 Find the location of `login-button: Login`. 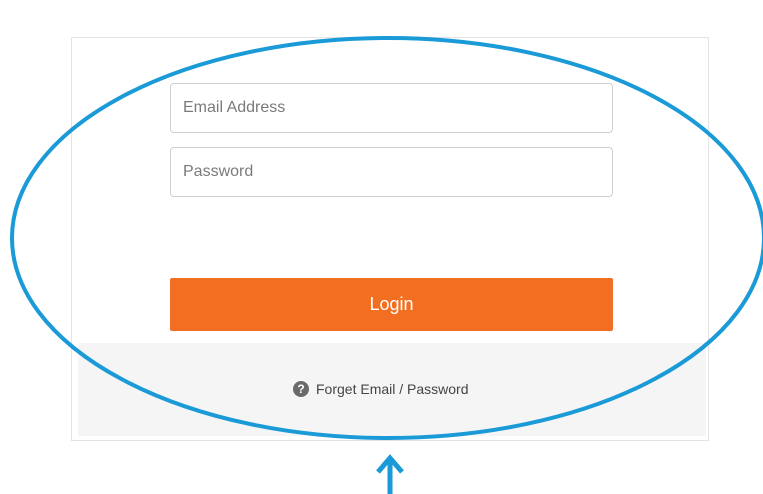

login-button: Login is located at coordinates (391, 304).